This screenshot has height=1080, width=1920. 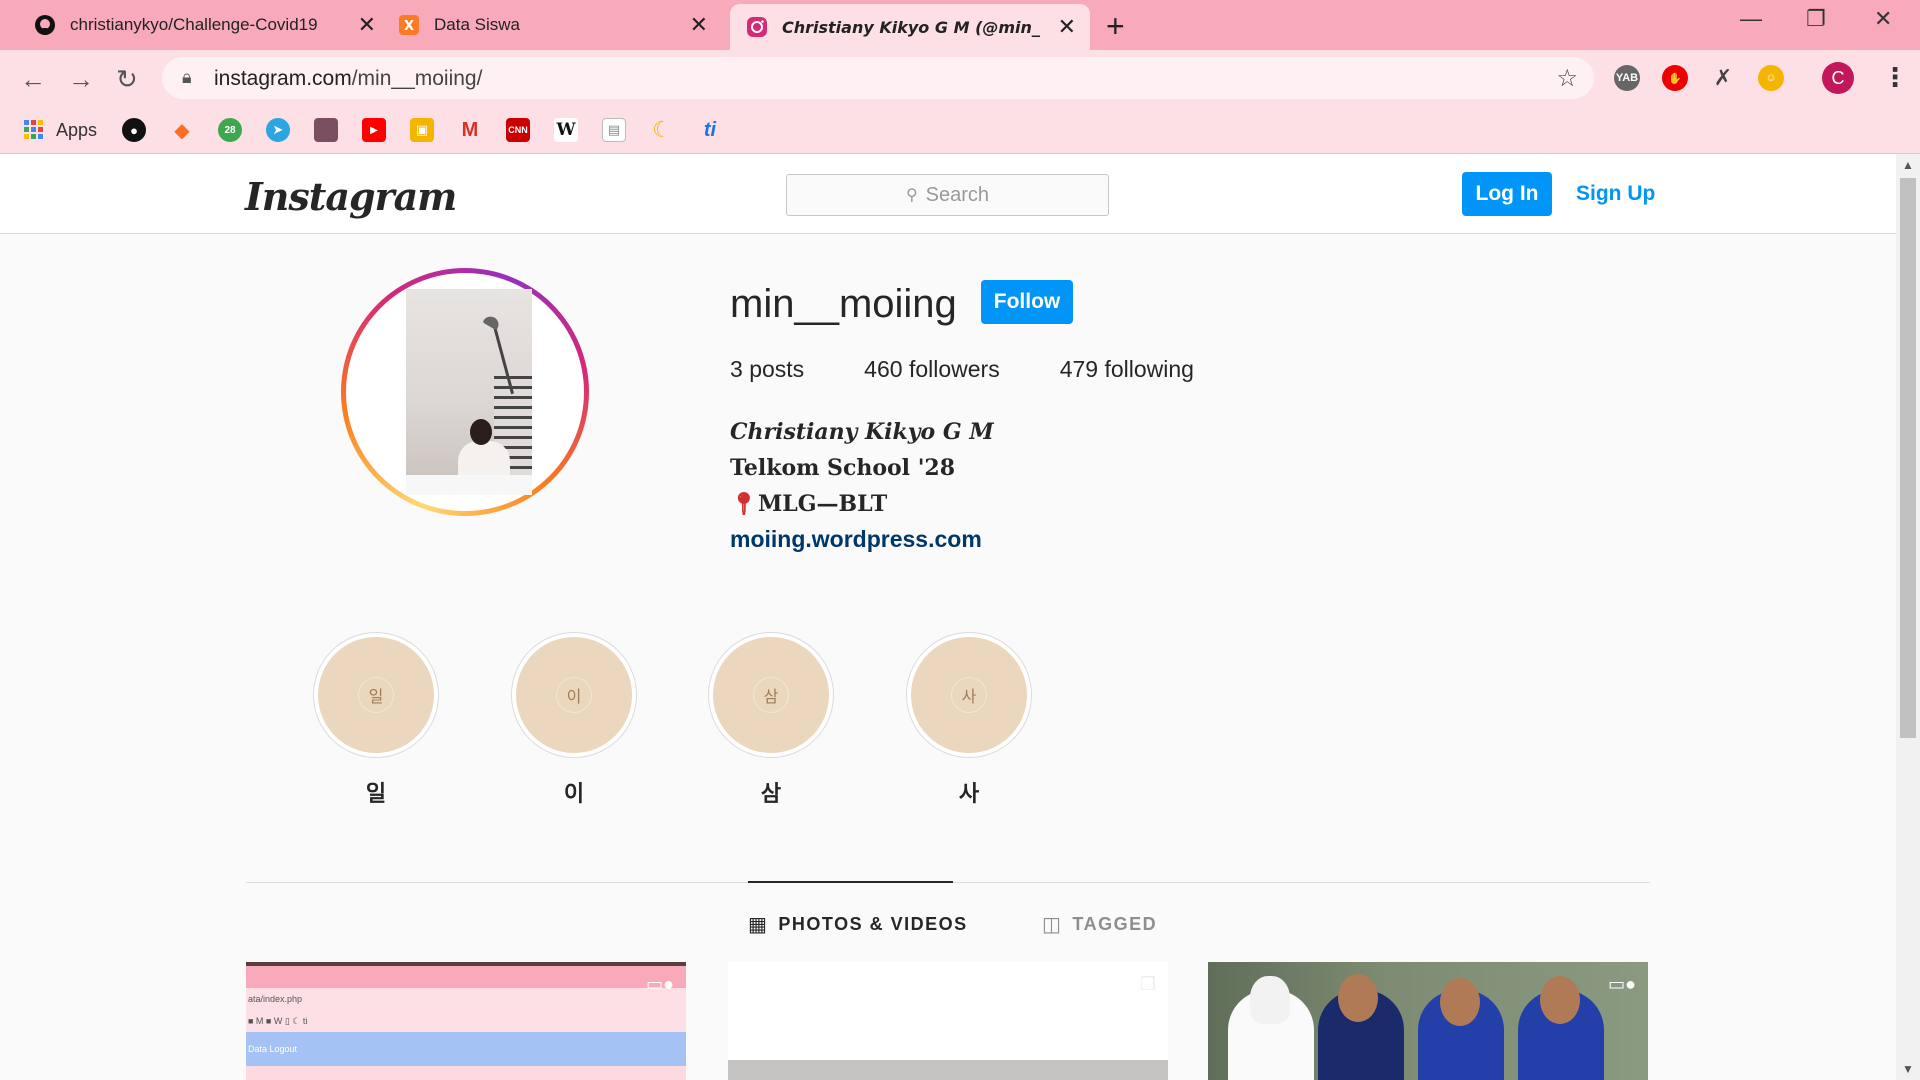 I want to click on bookmarks-bar: Apps ● ◆ 28 ➤ ▶ ▣ M CNN W ▤ ☾ ti, so click(x=960, y=130).